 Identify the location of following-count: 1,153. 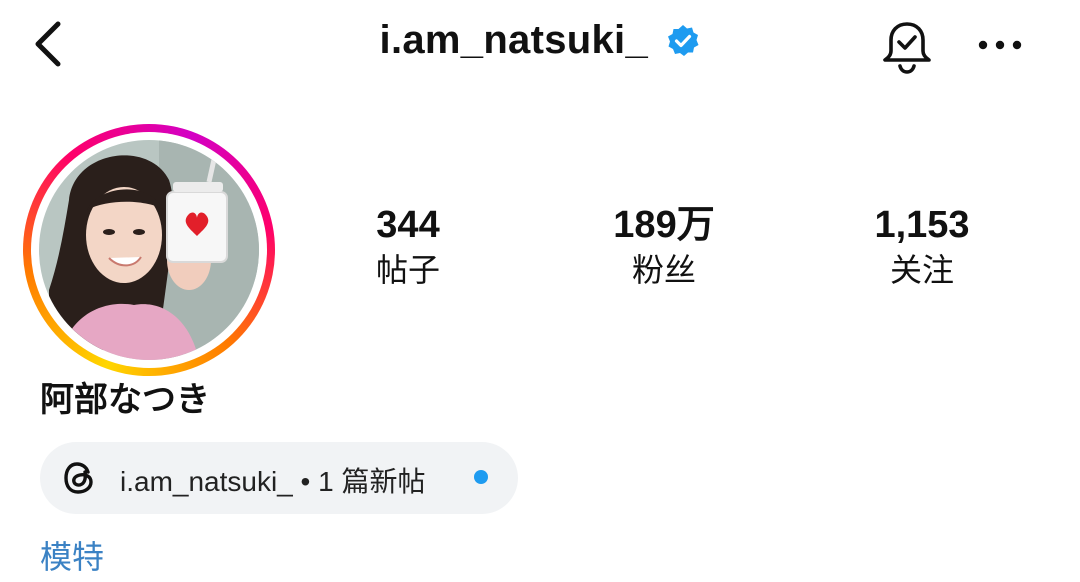
(922, 225).